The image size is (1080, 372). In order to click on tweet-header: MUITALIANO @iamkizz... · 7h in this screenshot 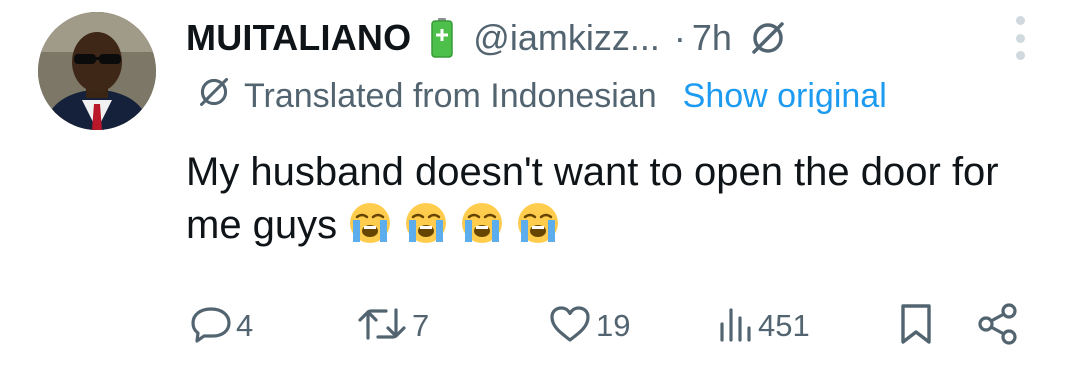, I will do `click(486, 38)`.